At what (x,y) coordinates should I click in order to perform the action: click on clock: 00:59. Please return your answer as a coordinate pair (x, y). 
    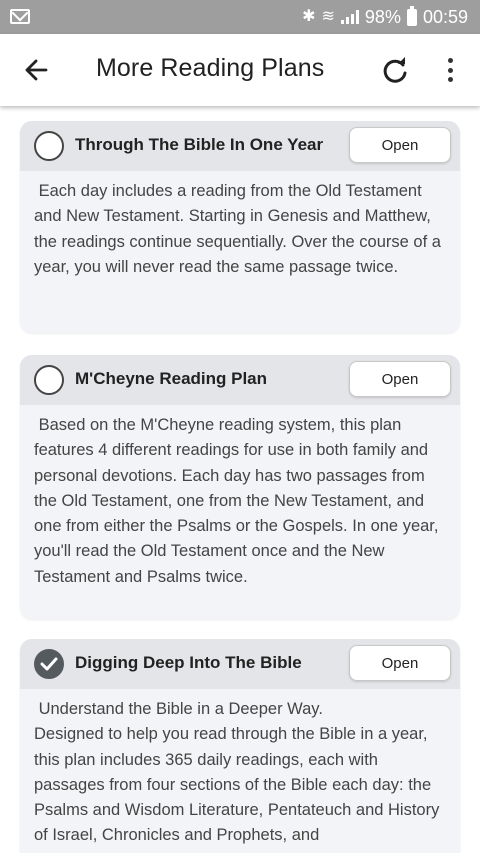
    Looking at the image, I should click on (445, 16).